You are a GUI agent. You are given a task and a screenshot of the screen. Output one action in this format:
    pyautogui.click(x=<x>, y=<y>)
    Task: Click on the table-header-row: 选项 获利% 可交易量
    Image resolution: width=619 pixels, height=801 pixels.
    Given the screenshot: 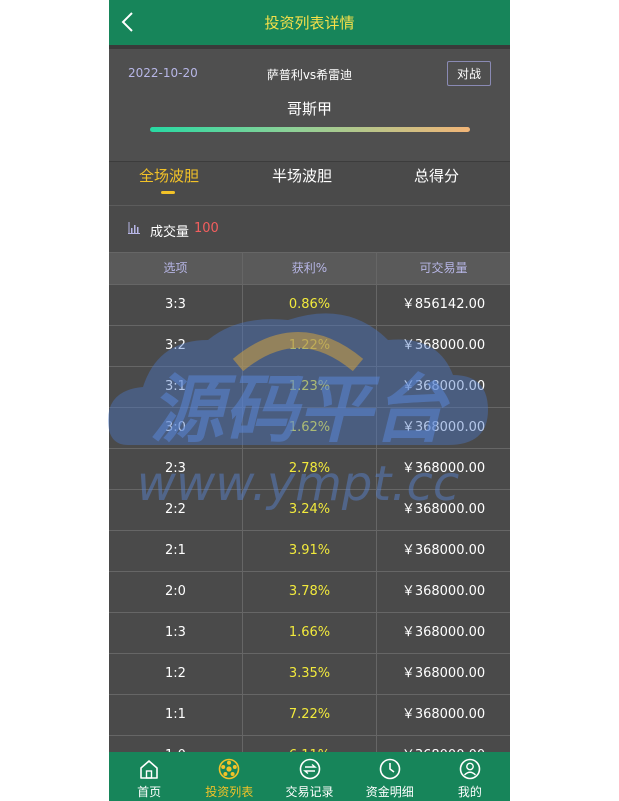 What is the action you would take?
    pyautogui.click(x=309, y=268)
    